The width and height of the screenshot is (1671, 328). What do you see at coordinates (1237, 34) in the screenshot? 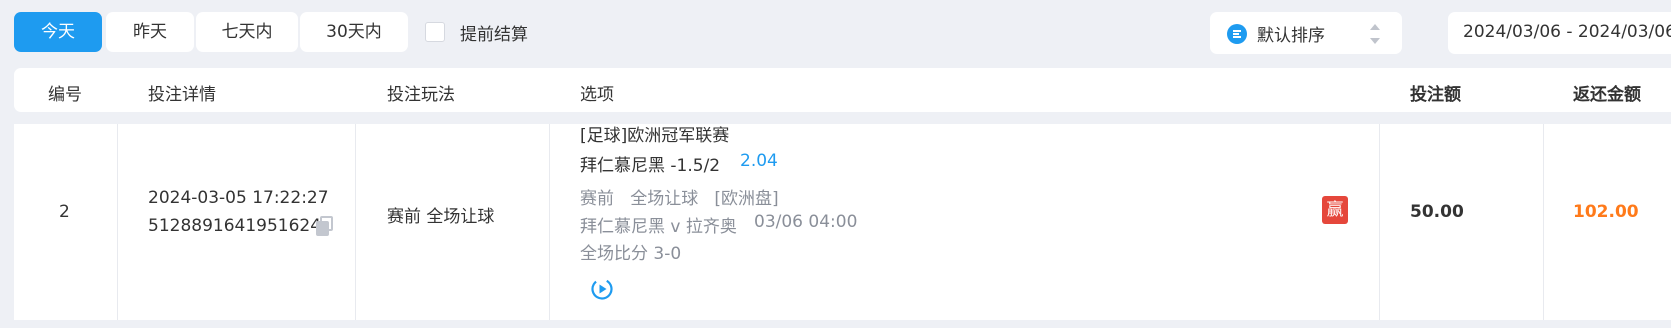
I see `list-icon` at bounding box center [1237, 34].